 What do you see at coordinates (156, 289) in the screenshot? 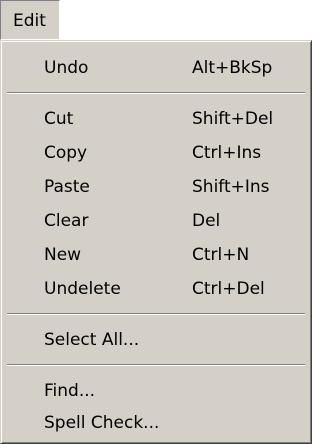
I see `menu-item-undelete: Undelete Ctrl+Del` at bounding box center [156, 289].